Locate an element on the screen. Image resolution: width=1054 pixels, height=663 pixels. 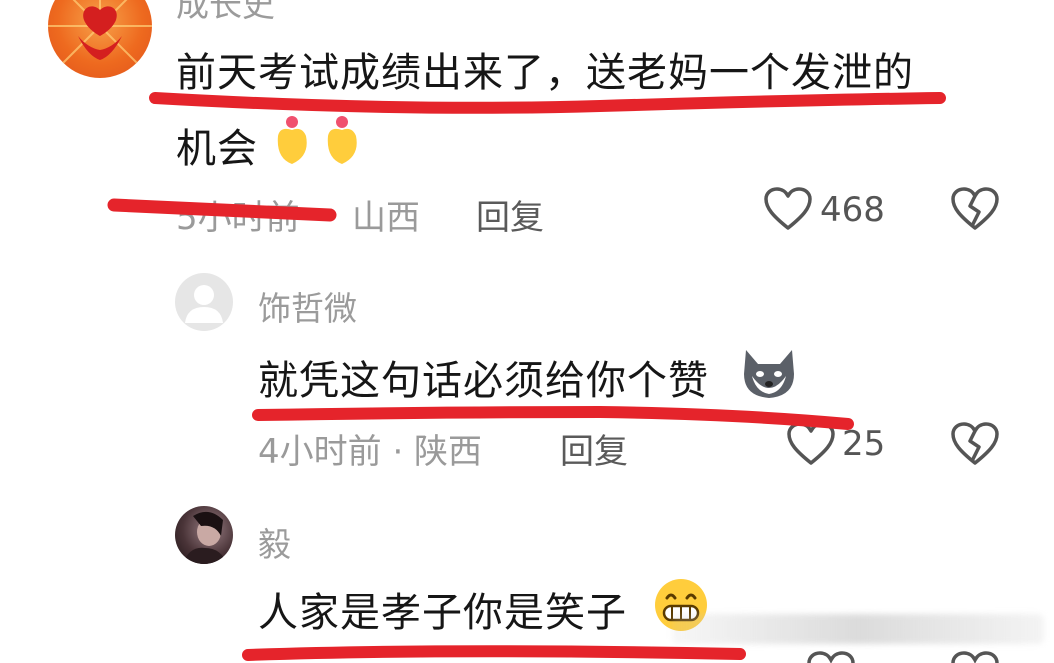
comment-text: 就凭这句话必须给你个赞 is located at coordinates (483, 381).